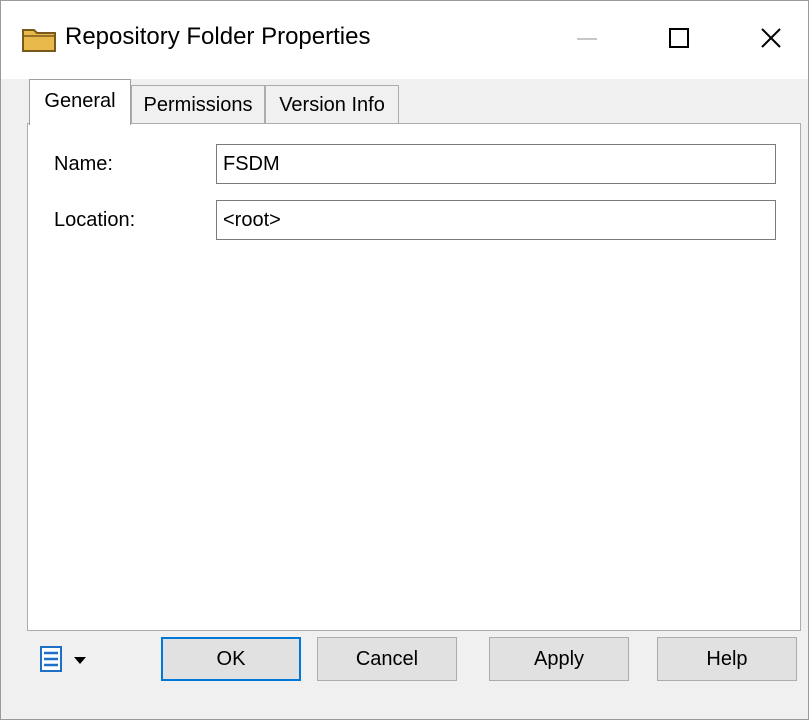  What do you see at coordinates (496, 164) in the screenshot?
I see `name-input` at bounding box center [496, 164].